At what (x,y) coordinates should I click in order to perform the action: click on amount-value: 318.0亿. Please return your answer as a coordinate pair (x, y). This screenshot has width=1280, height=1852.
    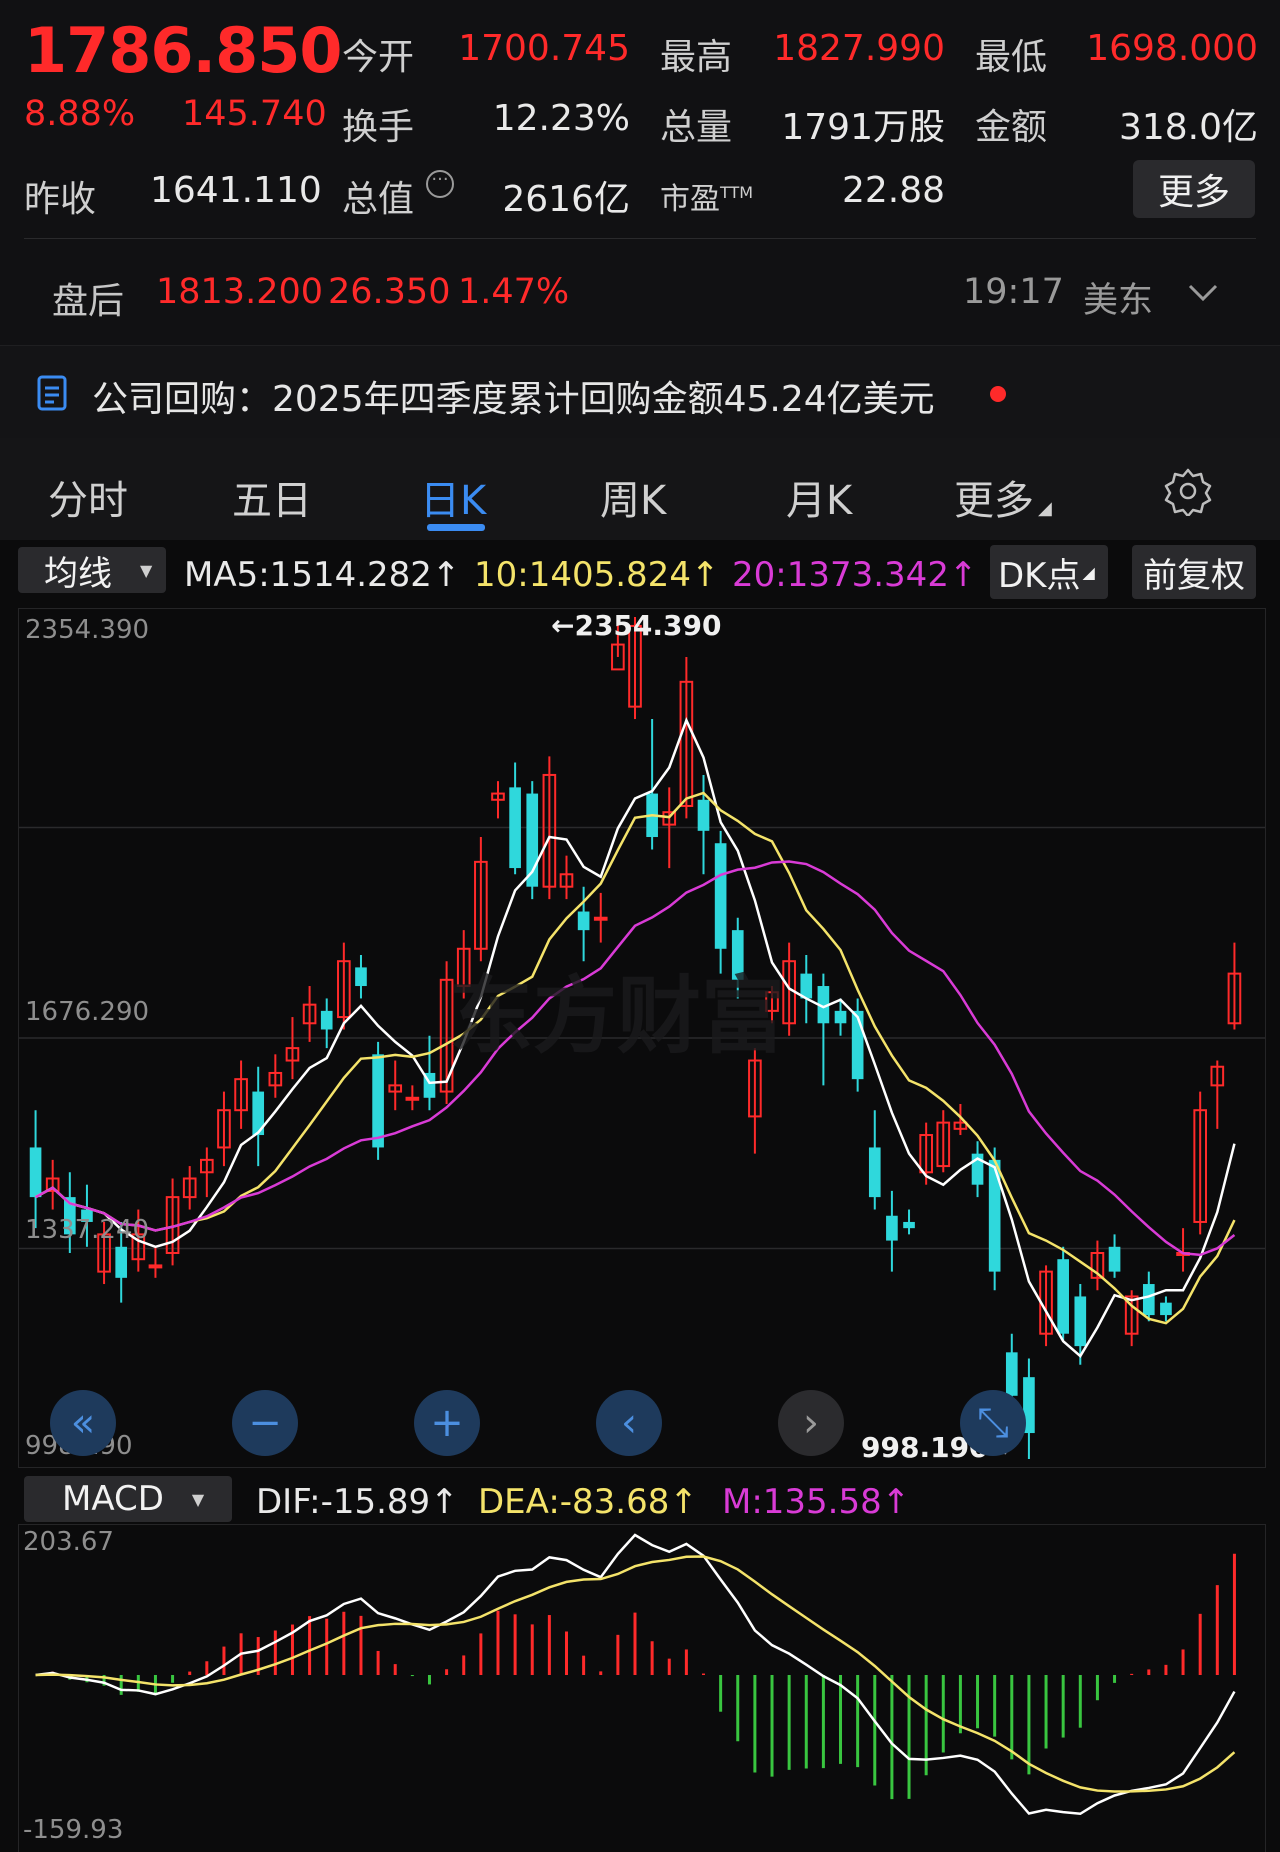
    Looking at the image, I should click on (1188, 127).